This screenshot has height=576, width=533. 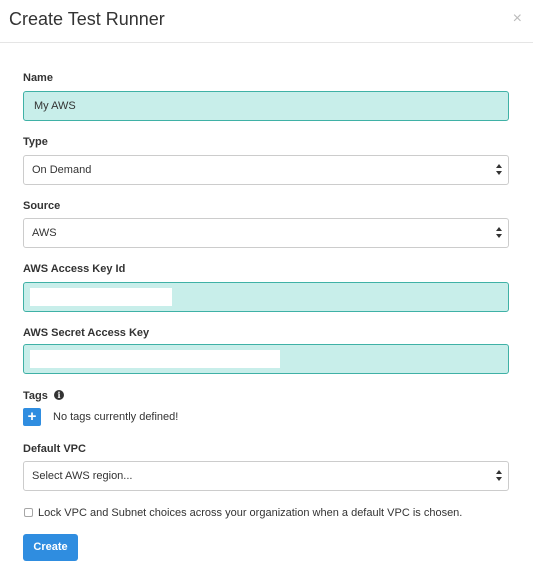 What do you see at coordinates (266, 21) in the screenshot?
I see `modal-header: Create Test Runner ×` at bounding box center [266, 21].